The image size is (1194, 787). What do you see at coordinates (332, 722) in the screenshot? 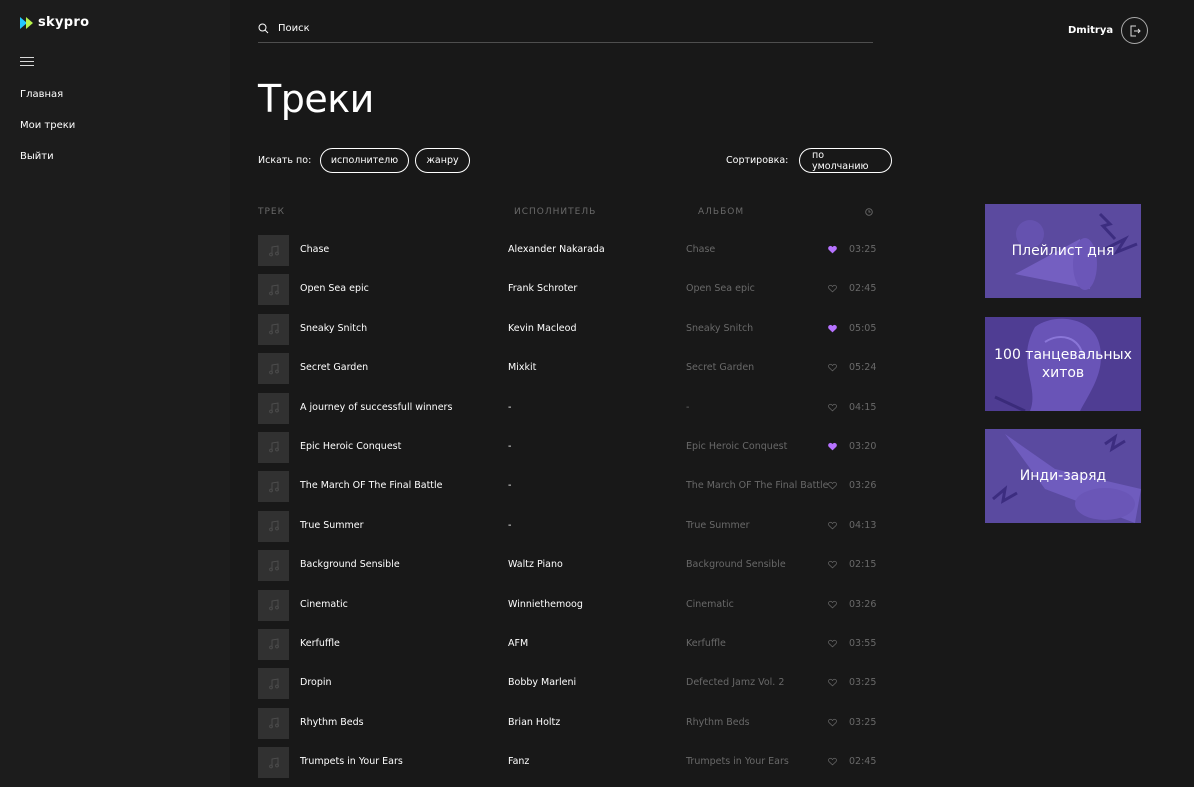
I see `track-title: Rhythm Beds` at bounding box center [332, 722].